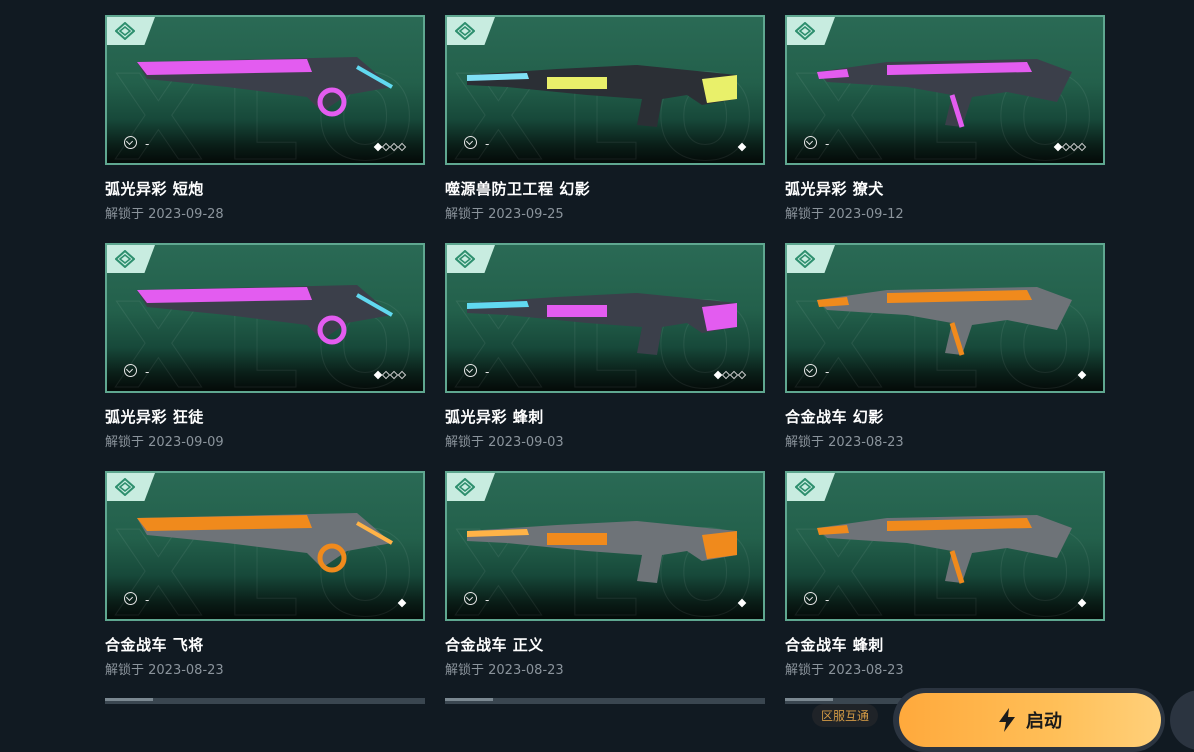  Describe the element at coordinates (1007, 720) in the screenshot. I see `lightning-icon` at that location.